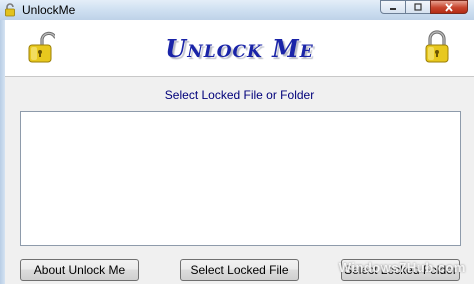 The height and width of the screenshot is (284, 474). I want to click on close-button, so click(449, 7).